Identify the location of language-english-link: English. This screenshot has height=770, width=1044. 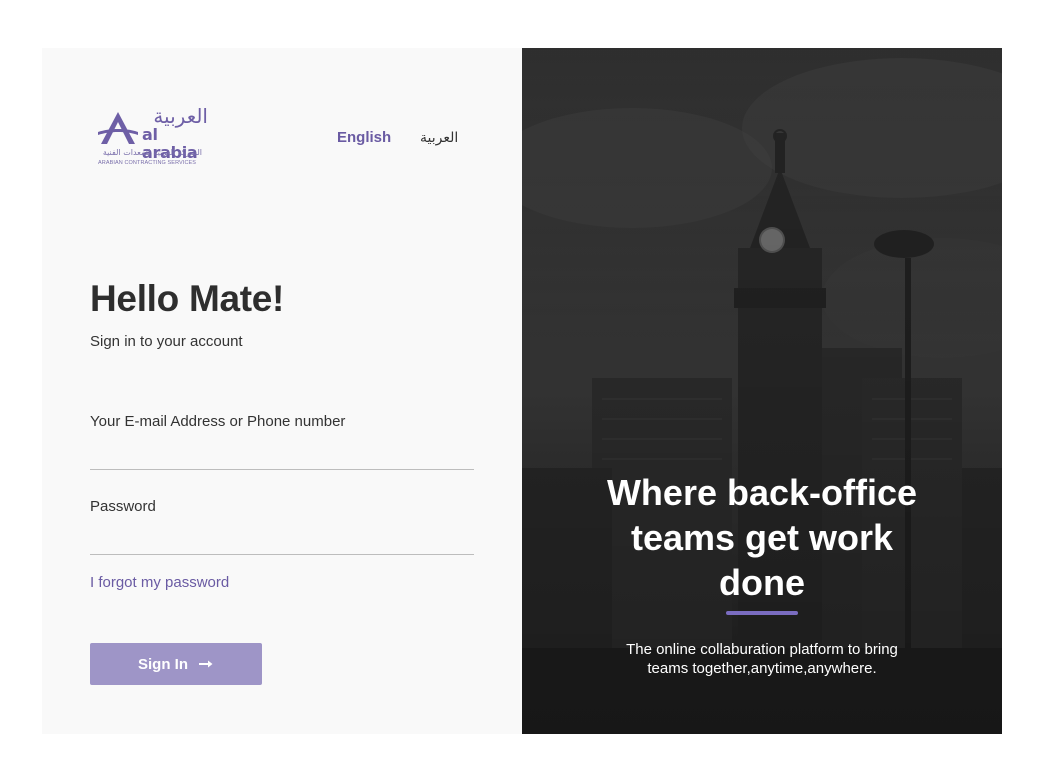
(364, 138).